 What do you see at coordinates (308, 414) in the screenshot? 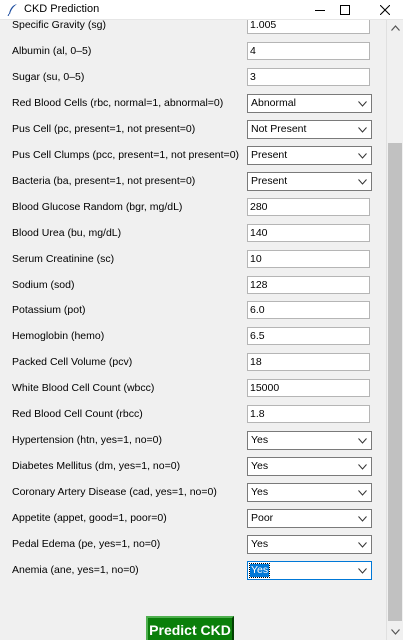
I see `text-entry: 1.8` at bounding box center [308, 414].